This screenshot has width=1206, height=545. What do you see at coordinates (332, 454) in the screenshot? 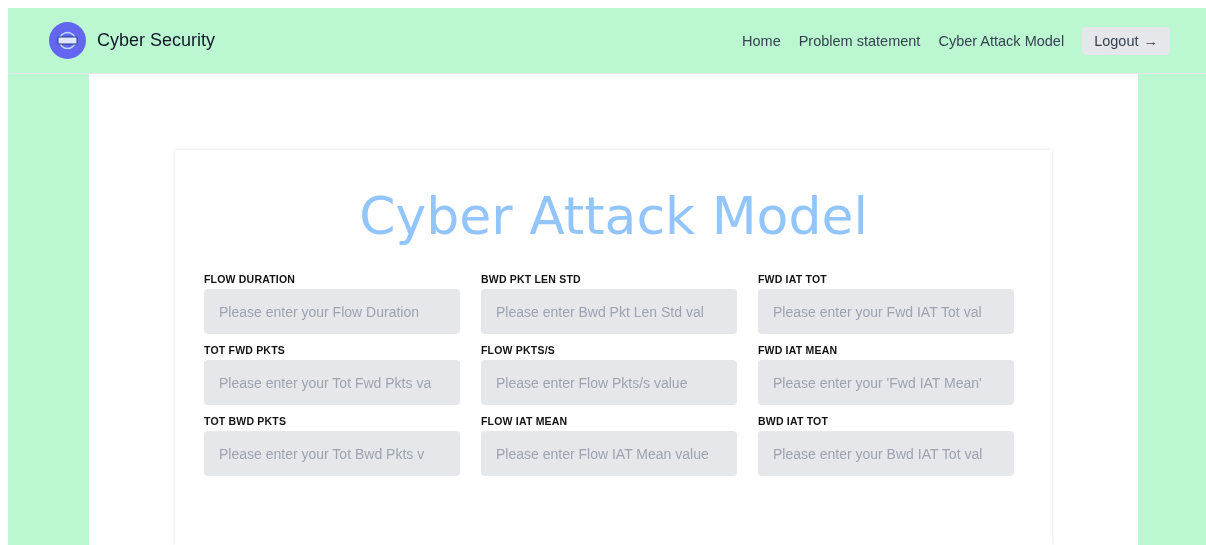
I see `input-field: Please enter your Tot Bwd Pkts v` at bounding box center [332, 454].